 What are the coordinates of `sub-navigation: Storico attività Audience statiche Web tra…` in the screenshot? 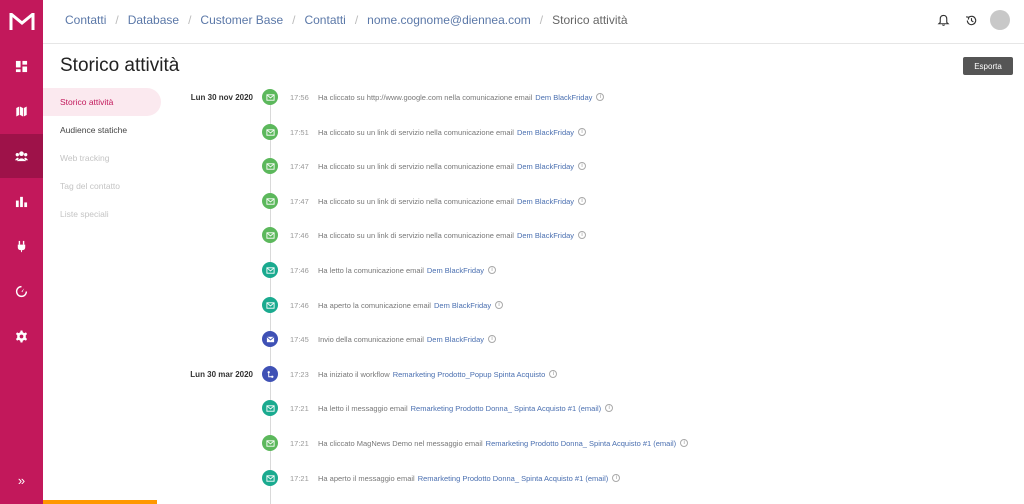 It's located at (102, 158).